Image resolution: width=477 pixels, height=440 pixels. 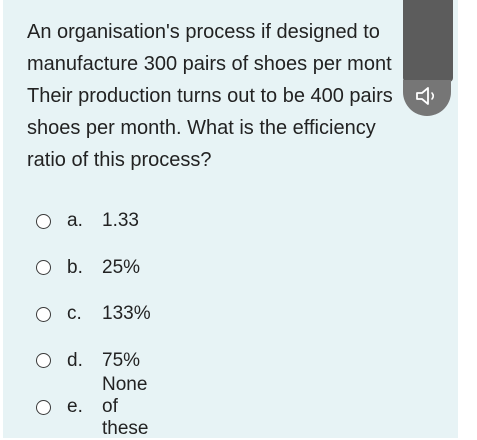 I want to click on option-d: d. 75%, so click(x=88, y=361).